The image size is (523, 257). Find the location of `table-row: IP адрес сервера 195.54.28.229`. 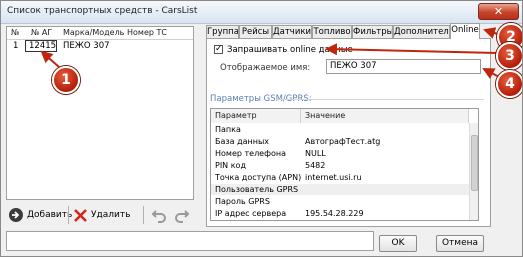

table-row: IP адрес сервера 195.54.28.229 is located at coordinates (340, 213).